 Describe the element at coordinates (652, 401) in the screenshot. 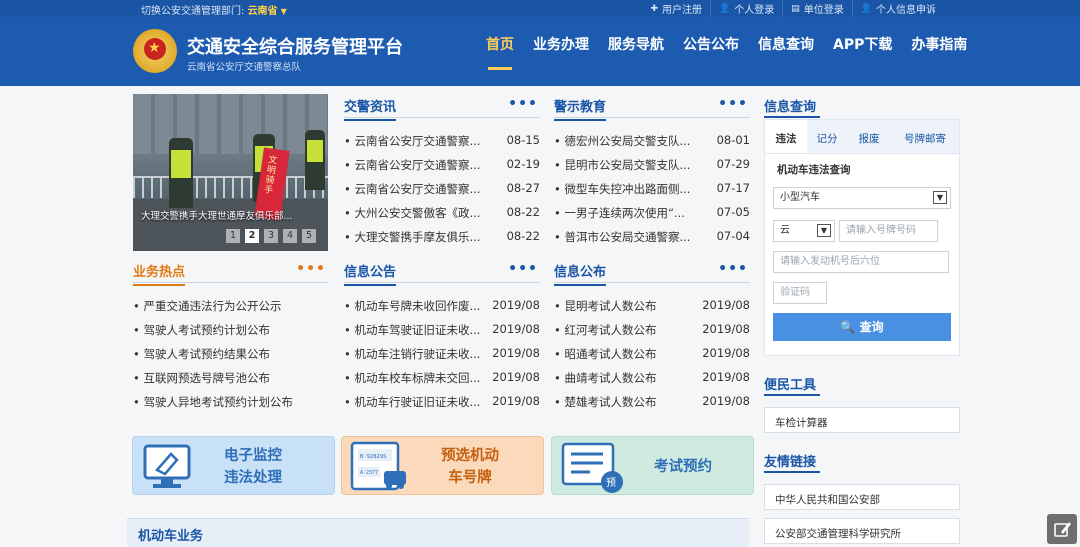

I see `list-item: • 楚雄考试人数公布 2019/08` at that location.